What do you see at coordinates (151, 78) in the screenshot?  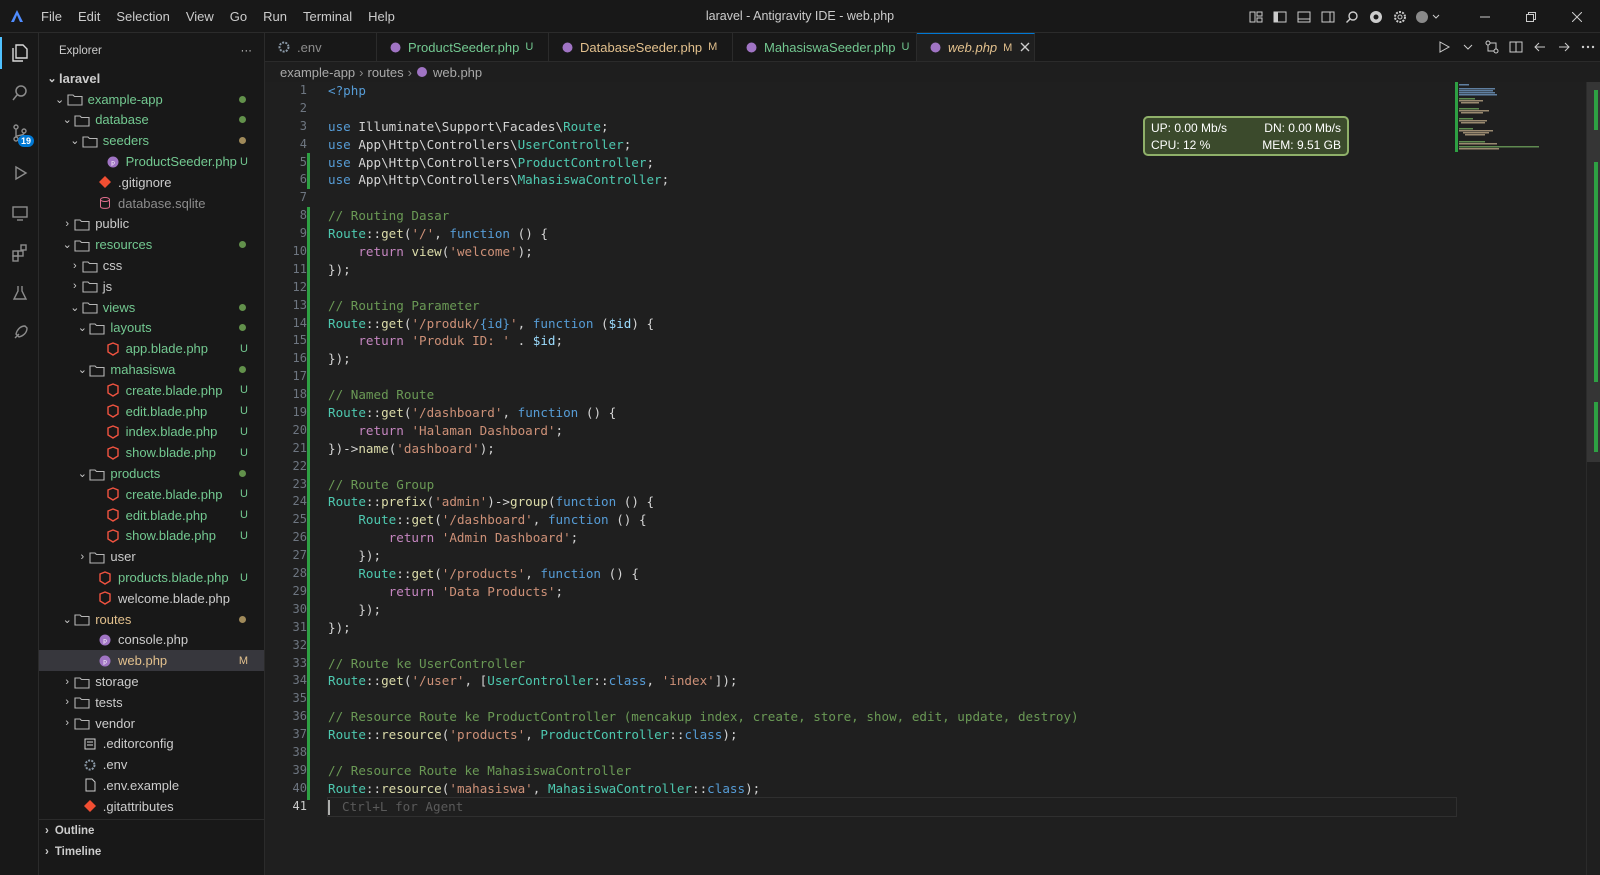 I see `tree-item: ⌄ laravel` at bounding box center [151, 78].